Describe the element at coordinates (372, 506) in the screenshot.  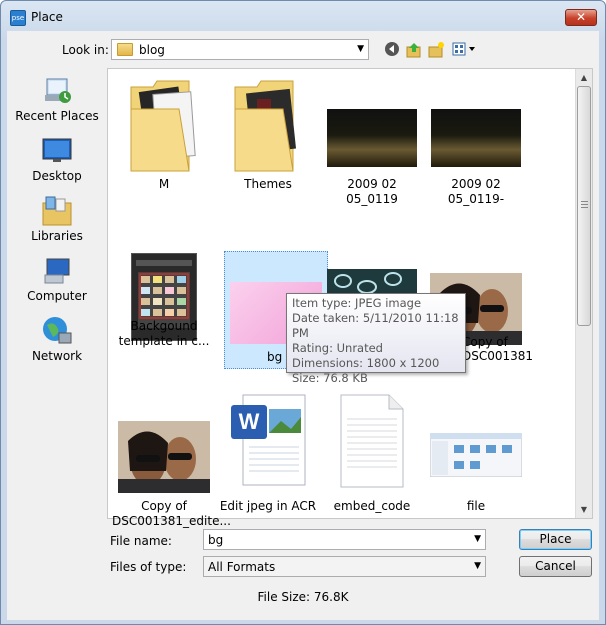
I see `file-label: embed_code` at that location.